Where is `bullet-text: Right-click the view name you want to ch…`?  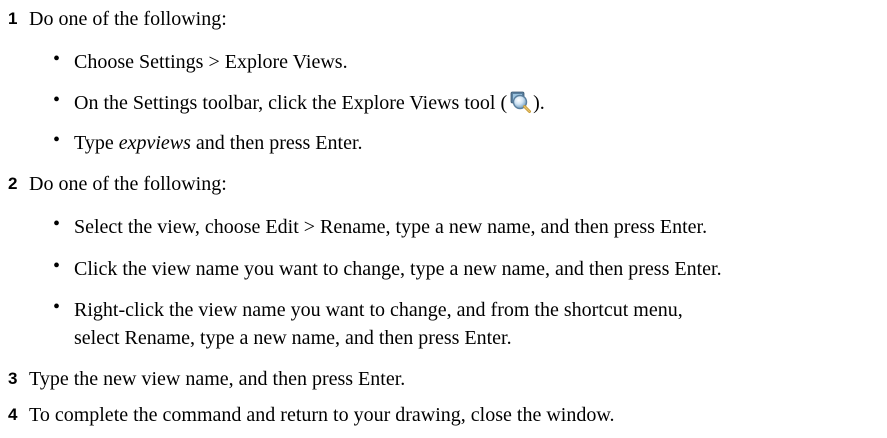
bullet-text: Right-click the view name you want to ch… is located at coordinates (378, 324).